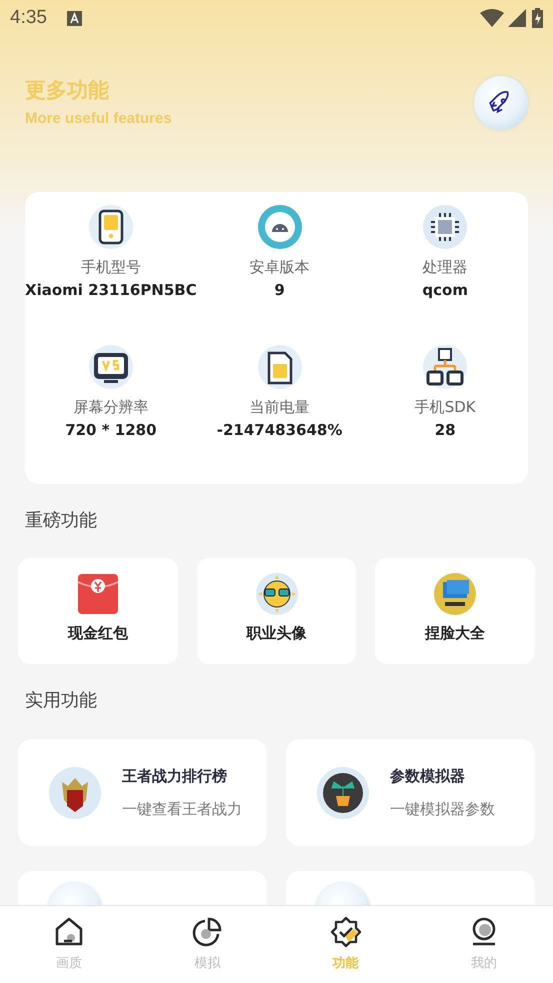 The width and height of the screenshot is (553, 983). I want to click on potted-plant-icon, so click(343, 793).